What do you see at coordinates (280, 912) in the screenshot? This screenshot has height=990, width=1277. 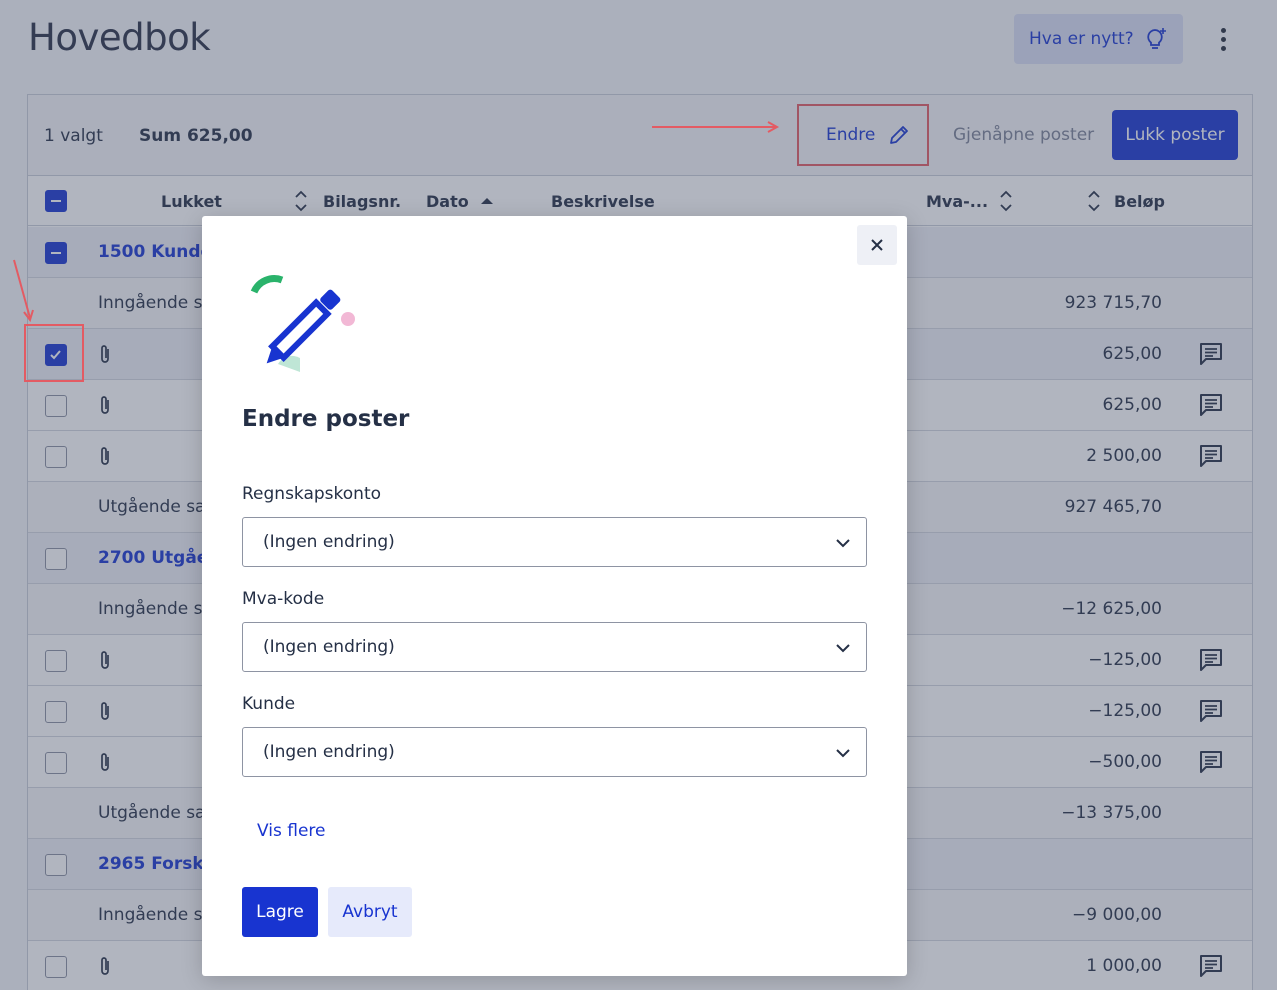 I see `save-button: Lagre` at bounding box center [280, 912].